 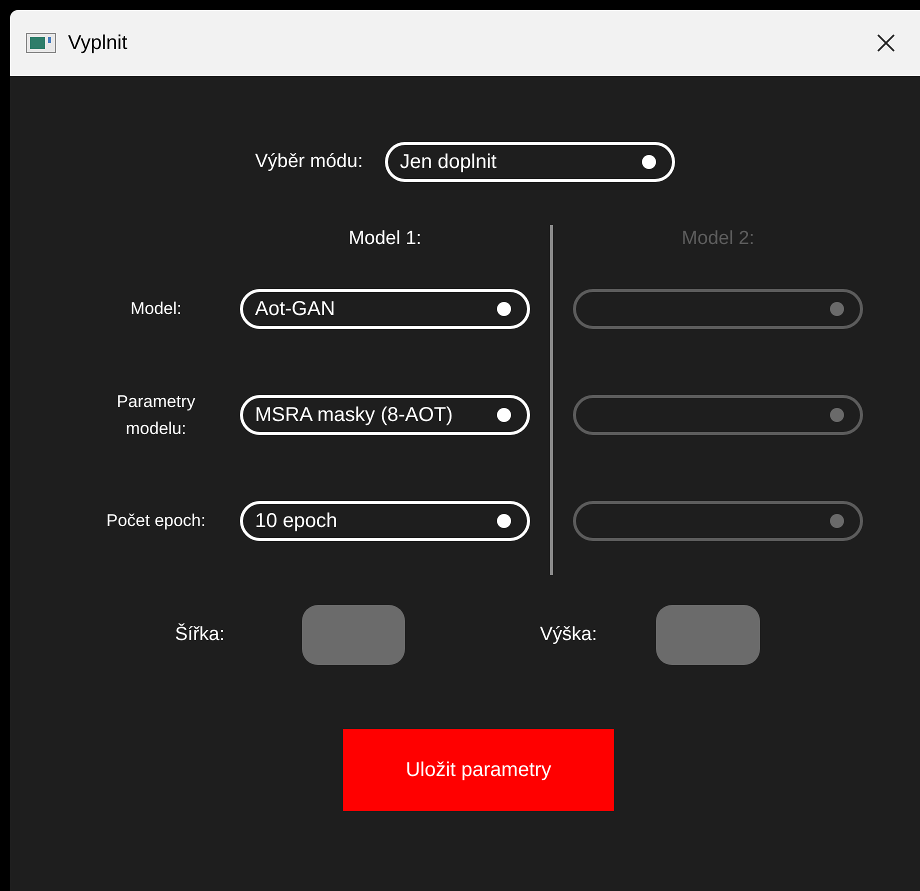 I want to click on field-label: Počet epoch:, so click(x=156, y=521).